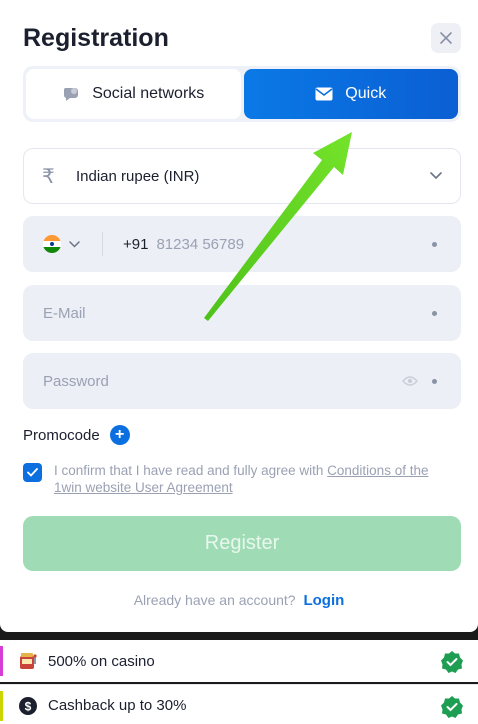 This screenshot has height=724, width=478. What do you see at coordinates (323, 600) in the screenshot?
I see `login-link: Login` at bounding box center [323, 600].